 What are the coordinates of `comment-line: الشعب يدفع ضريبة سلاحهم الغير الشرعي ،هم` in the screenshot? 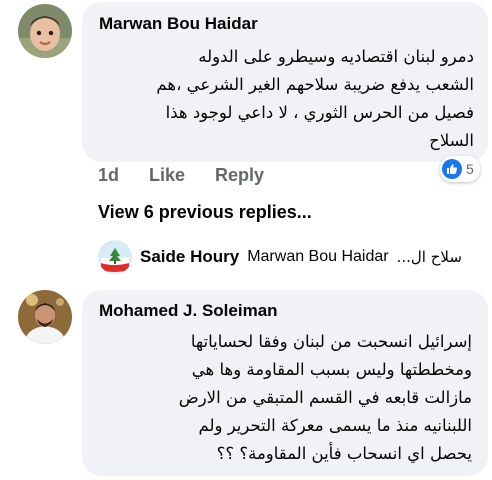 It's located at (315, 84).